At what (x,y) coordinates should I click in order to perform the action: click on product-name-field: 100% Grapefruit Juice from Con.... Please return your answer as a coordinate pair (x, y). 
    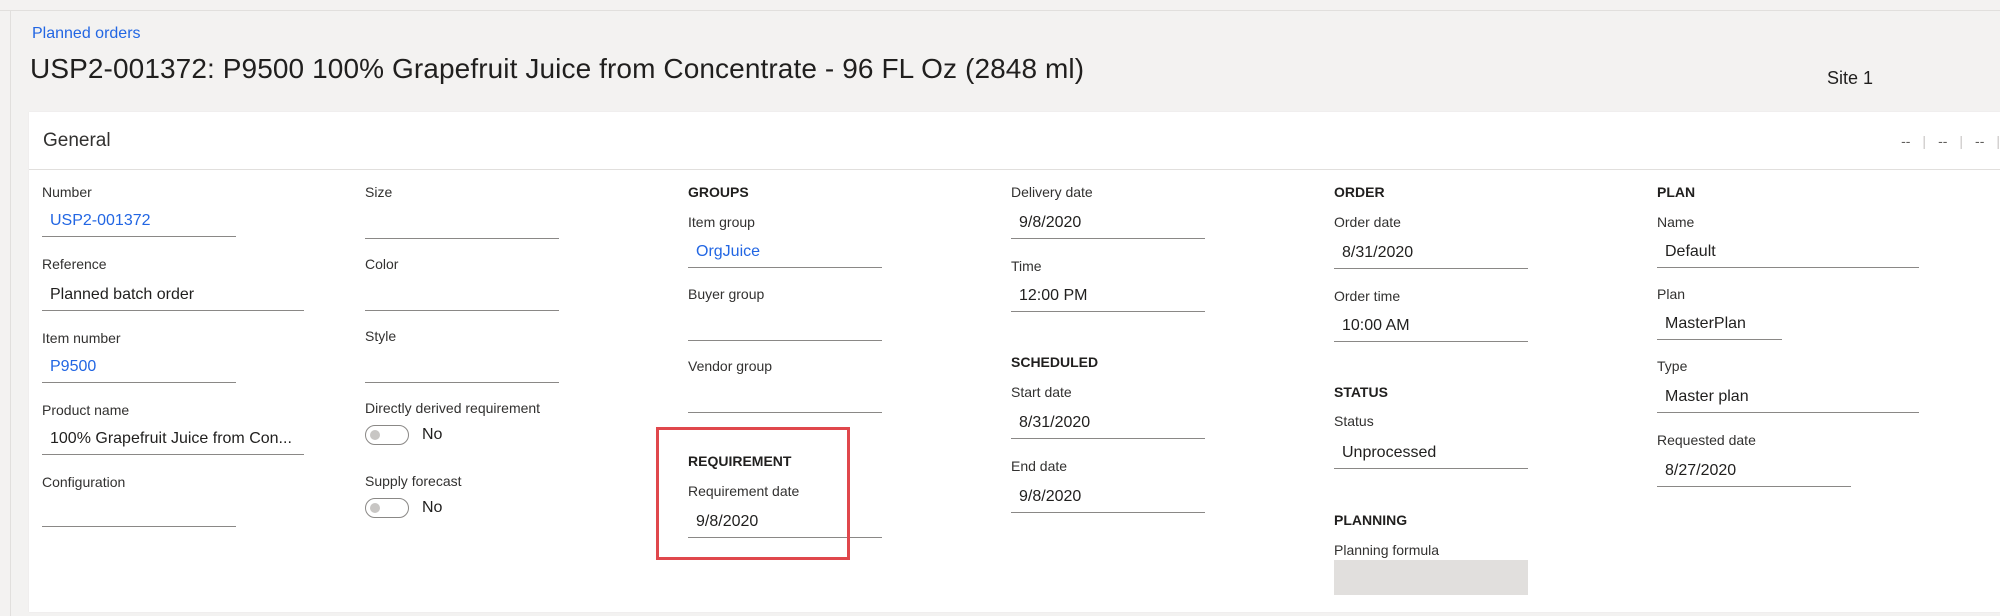
    Looking at the image, I should click on (173, 439).